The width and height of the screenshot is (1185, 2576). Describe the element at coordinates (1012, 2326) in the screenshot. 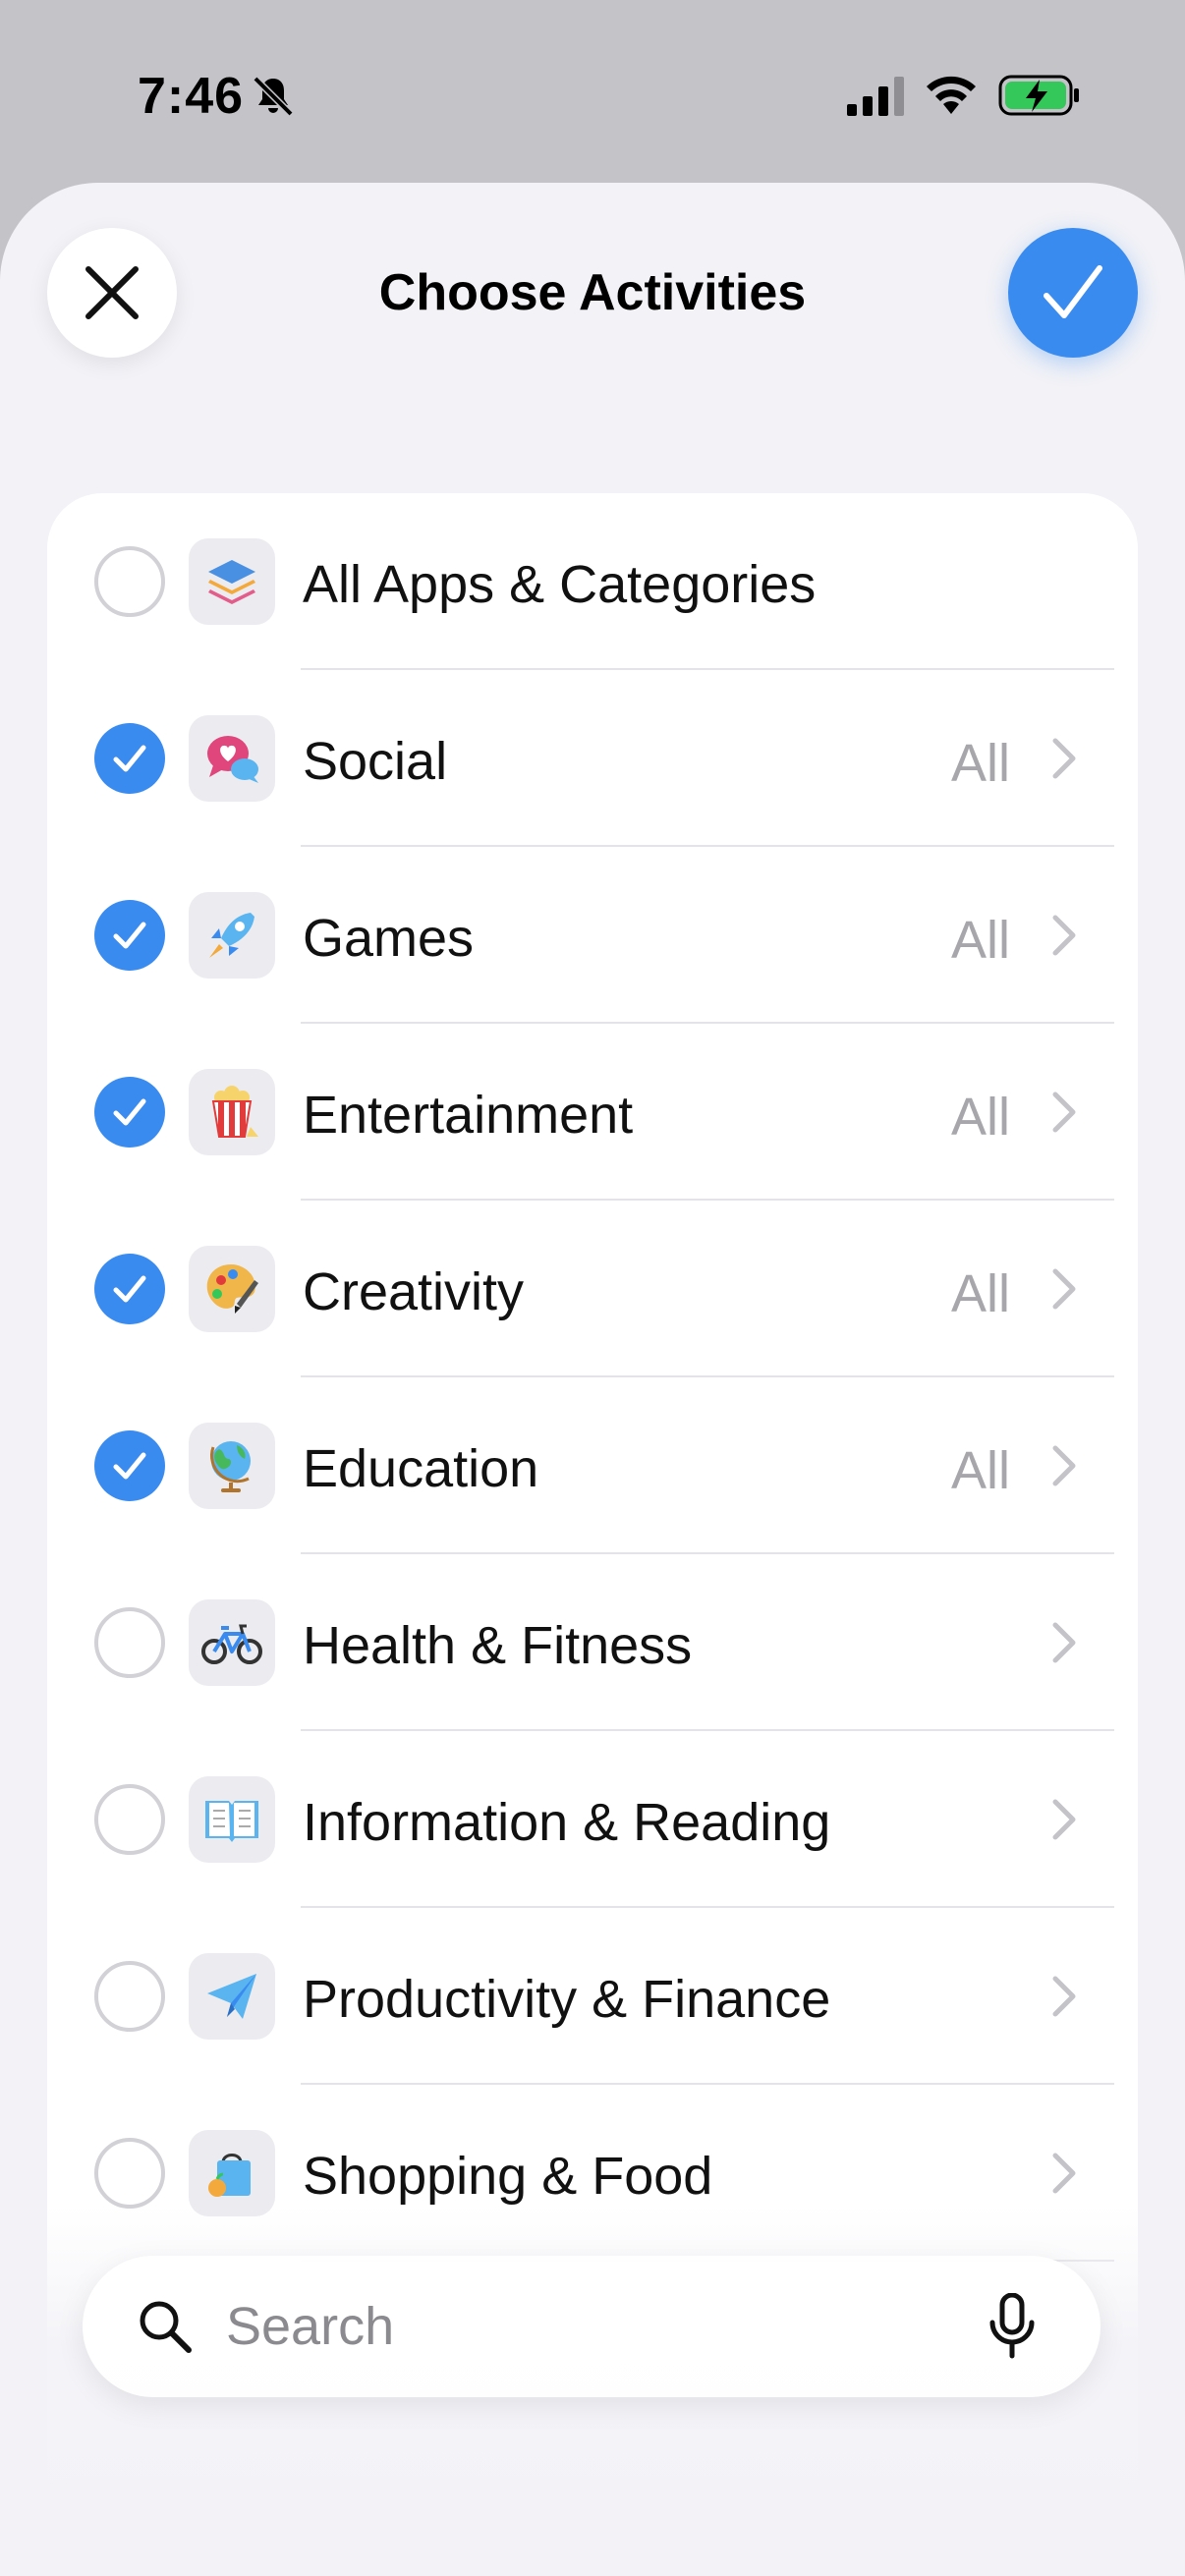

I see `microphone-icon` at that location.